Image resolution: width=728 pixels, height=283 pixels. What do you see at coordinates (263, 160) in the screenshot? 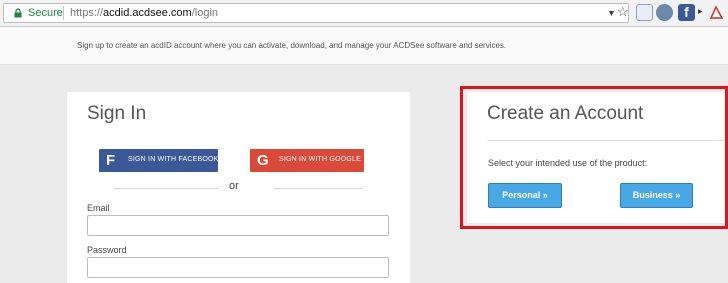
I see `google-icon: g` at bounding box center [263, 160].